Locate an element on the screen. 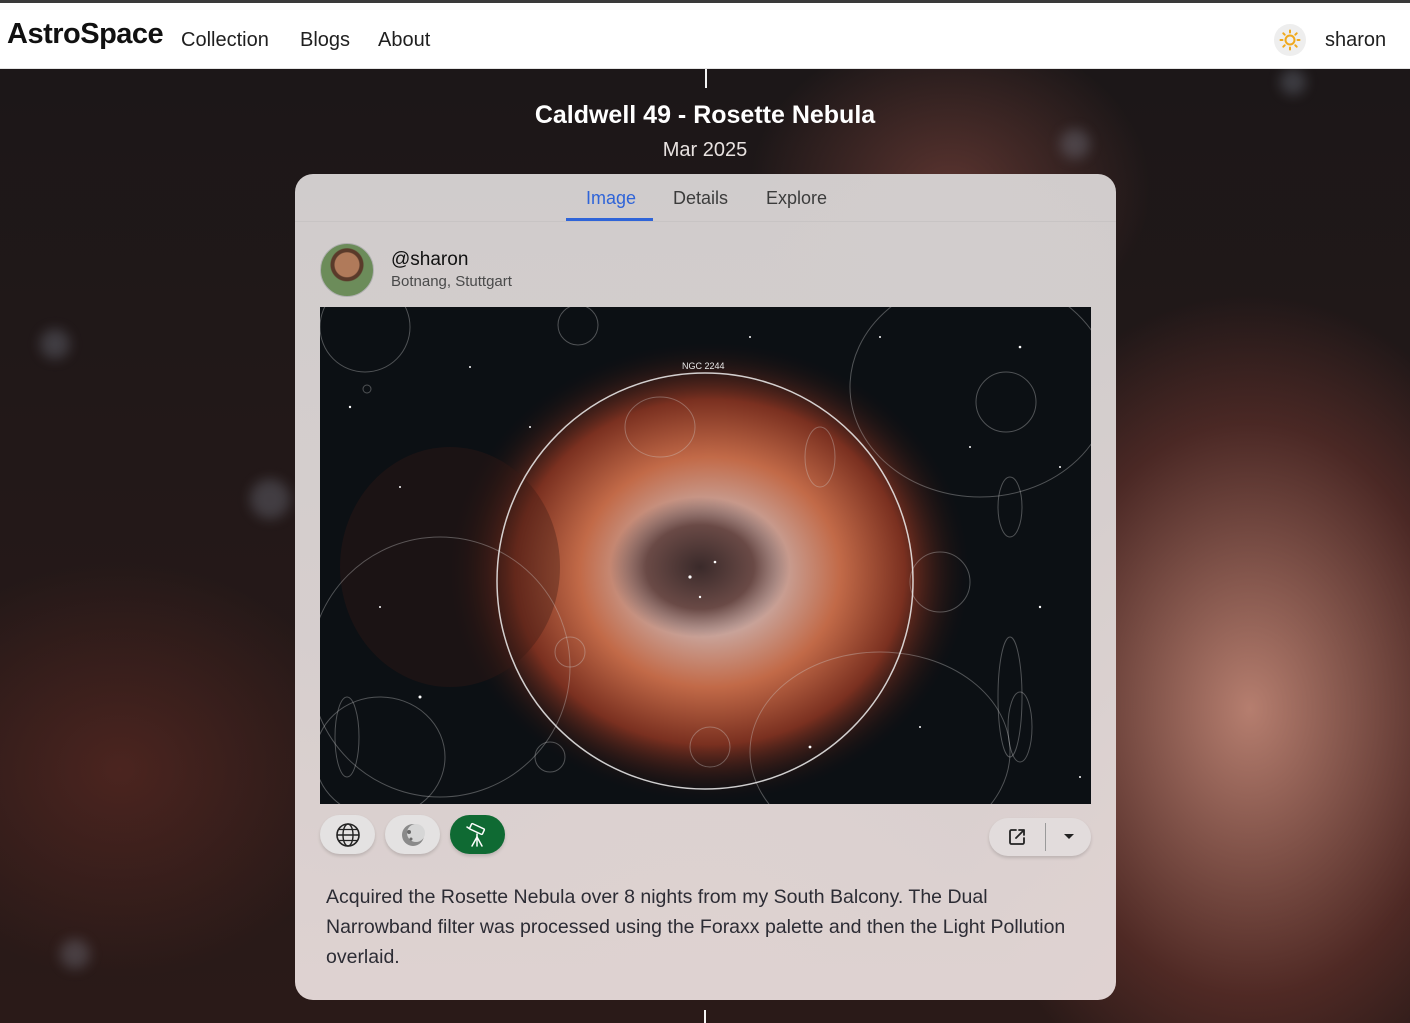 The width and height of the screenshot is (1410, 1023). tab-details: Details is located at coordinates (700, 198).